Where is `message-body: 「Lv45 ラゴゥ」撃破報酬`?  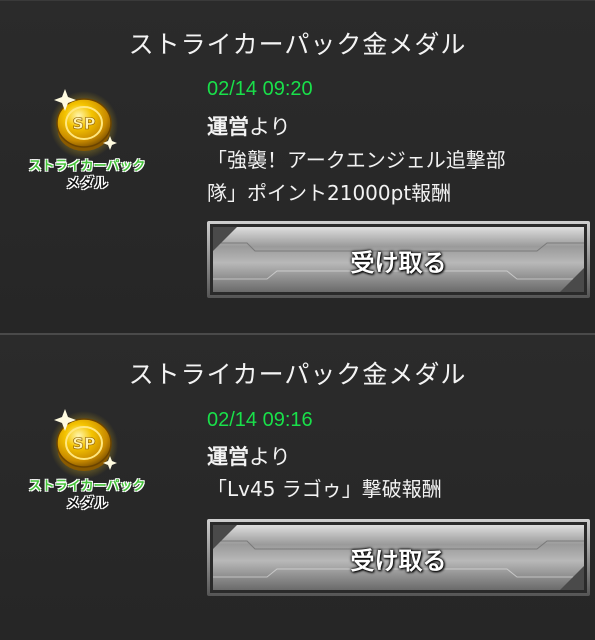
message-body: 「Lv45 ラゴゥ」撃破報酬 is located at coordinates (394, 489).